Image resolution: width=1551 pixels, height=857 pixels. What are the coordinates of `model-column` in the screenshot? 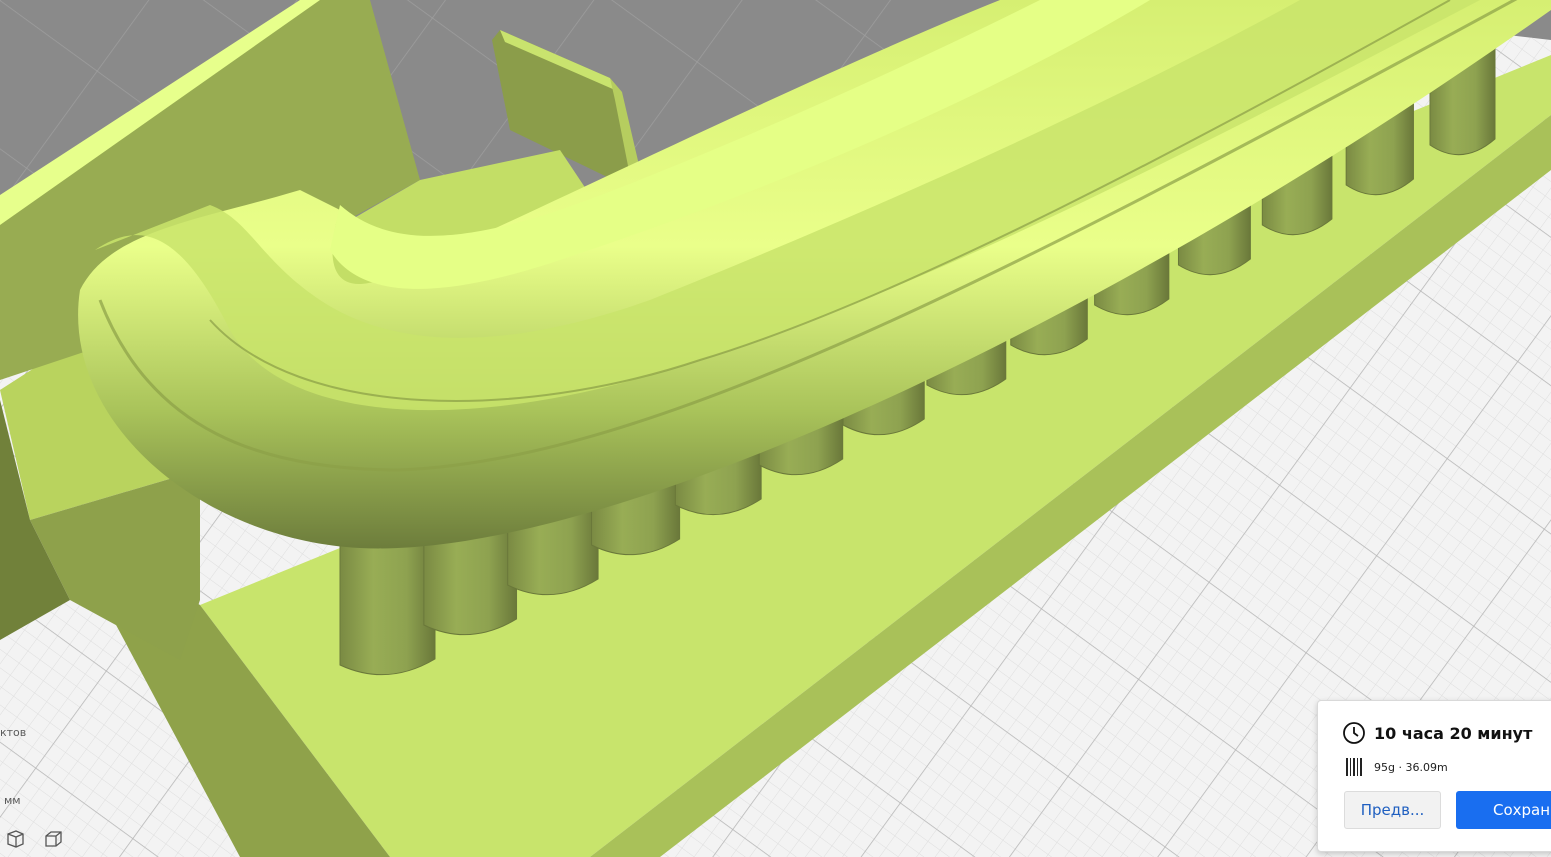 It's located at (387, 603).